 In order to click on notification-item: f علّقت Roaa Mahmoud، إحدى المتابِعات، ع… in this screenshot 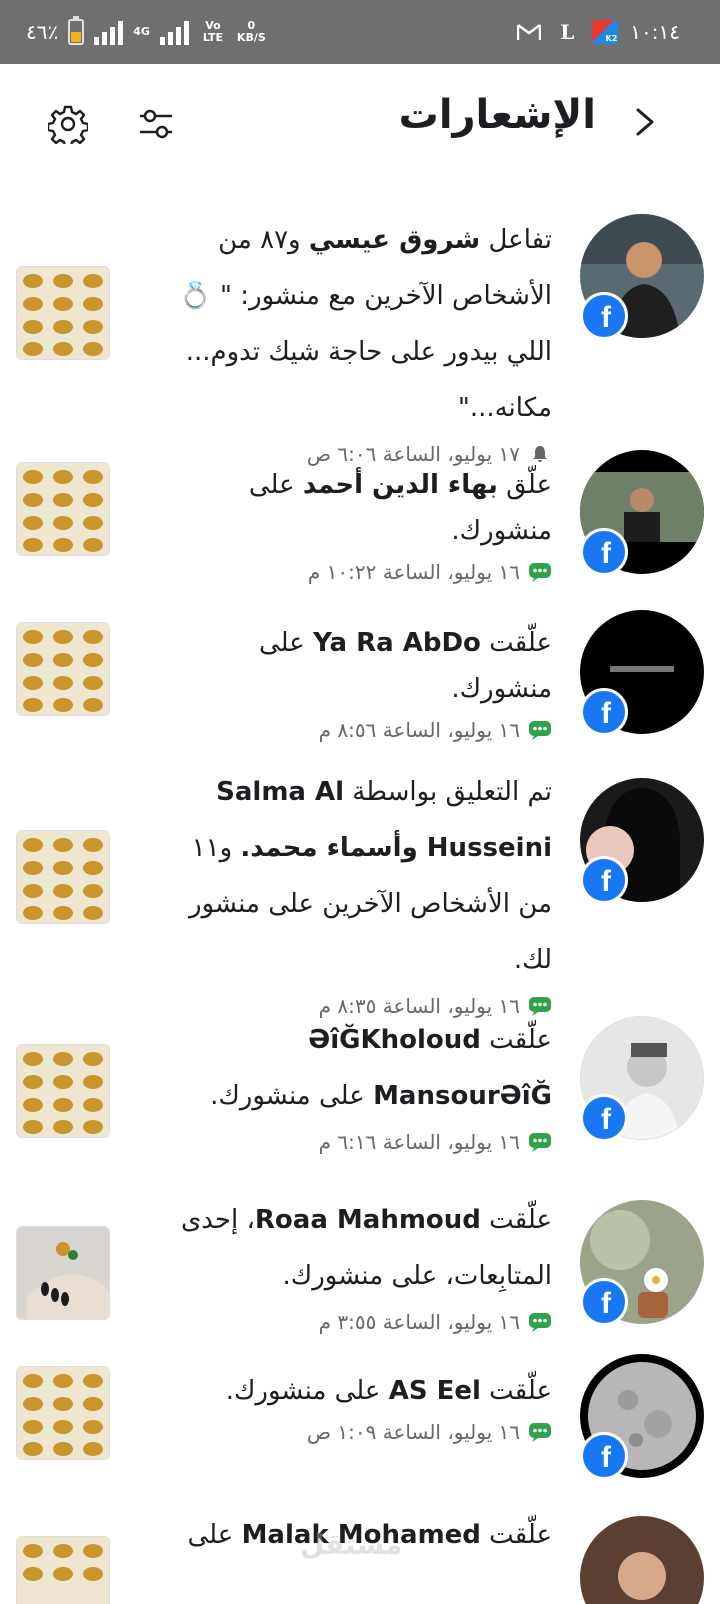, I will do `click(360, 1272)`.